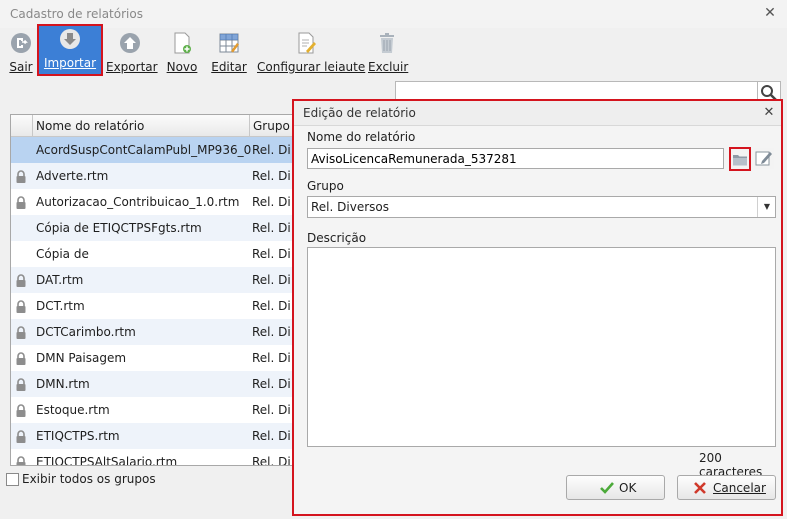  What do you see at coordinates (76, 14) in the screenshot?
I see `window-title: Cadastro de relatórios` at bounding box center [76, 14].